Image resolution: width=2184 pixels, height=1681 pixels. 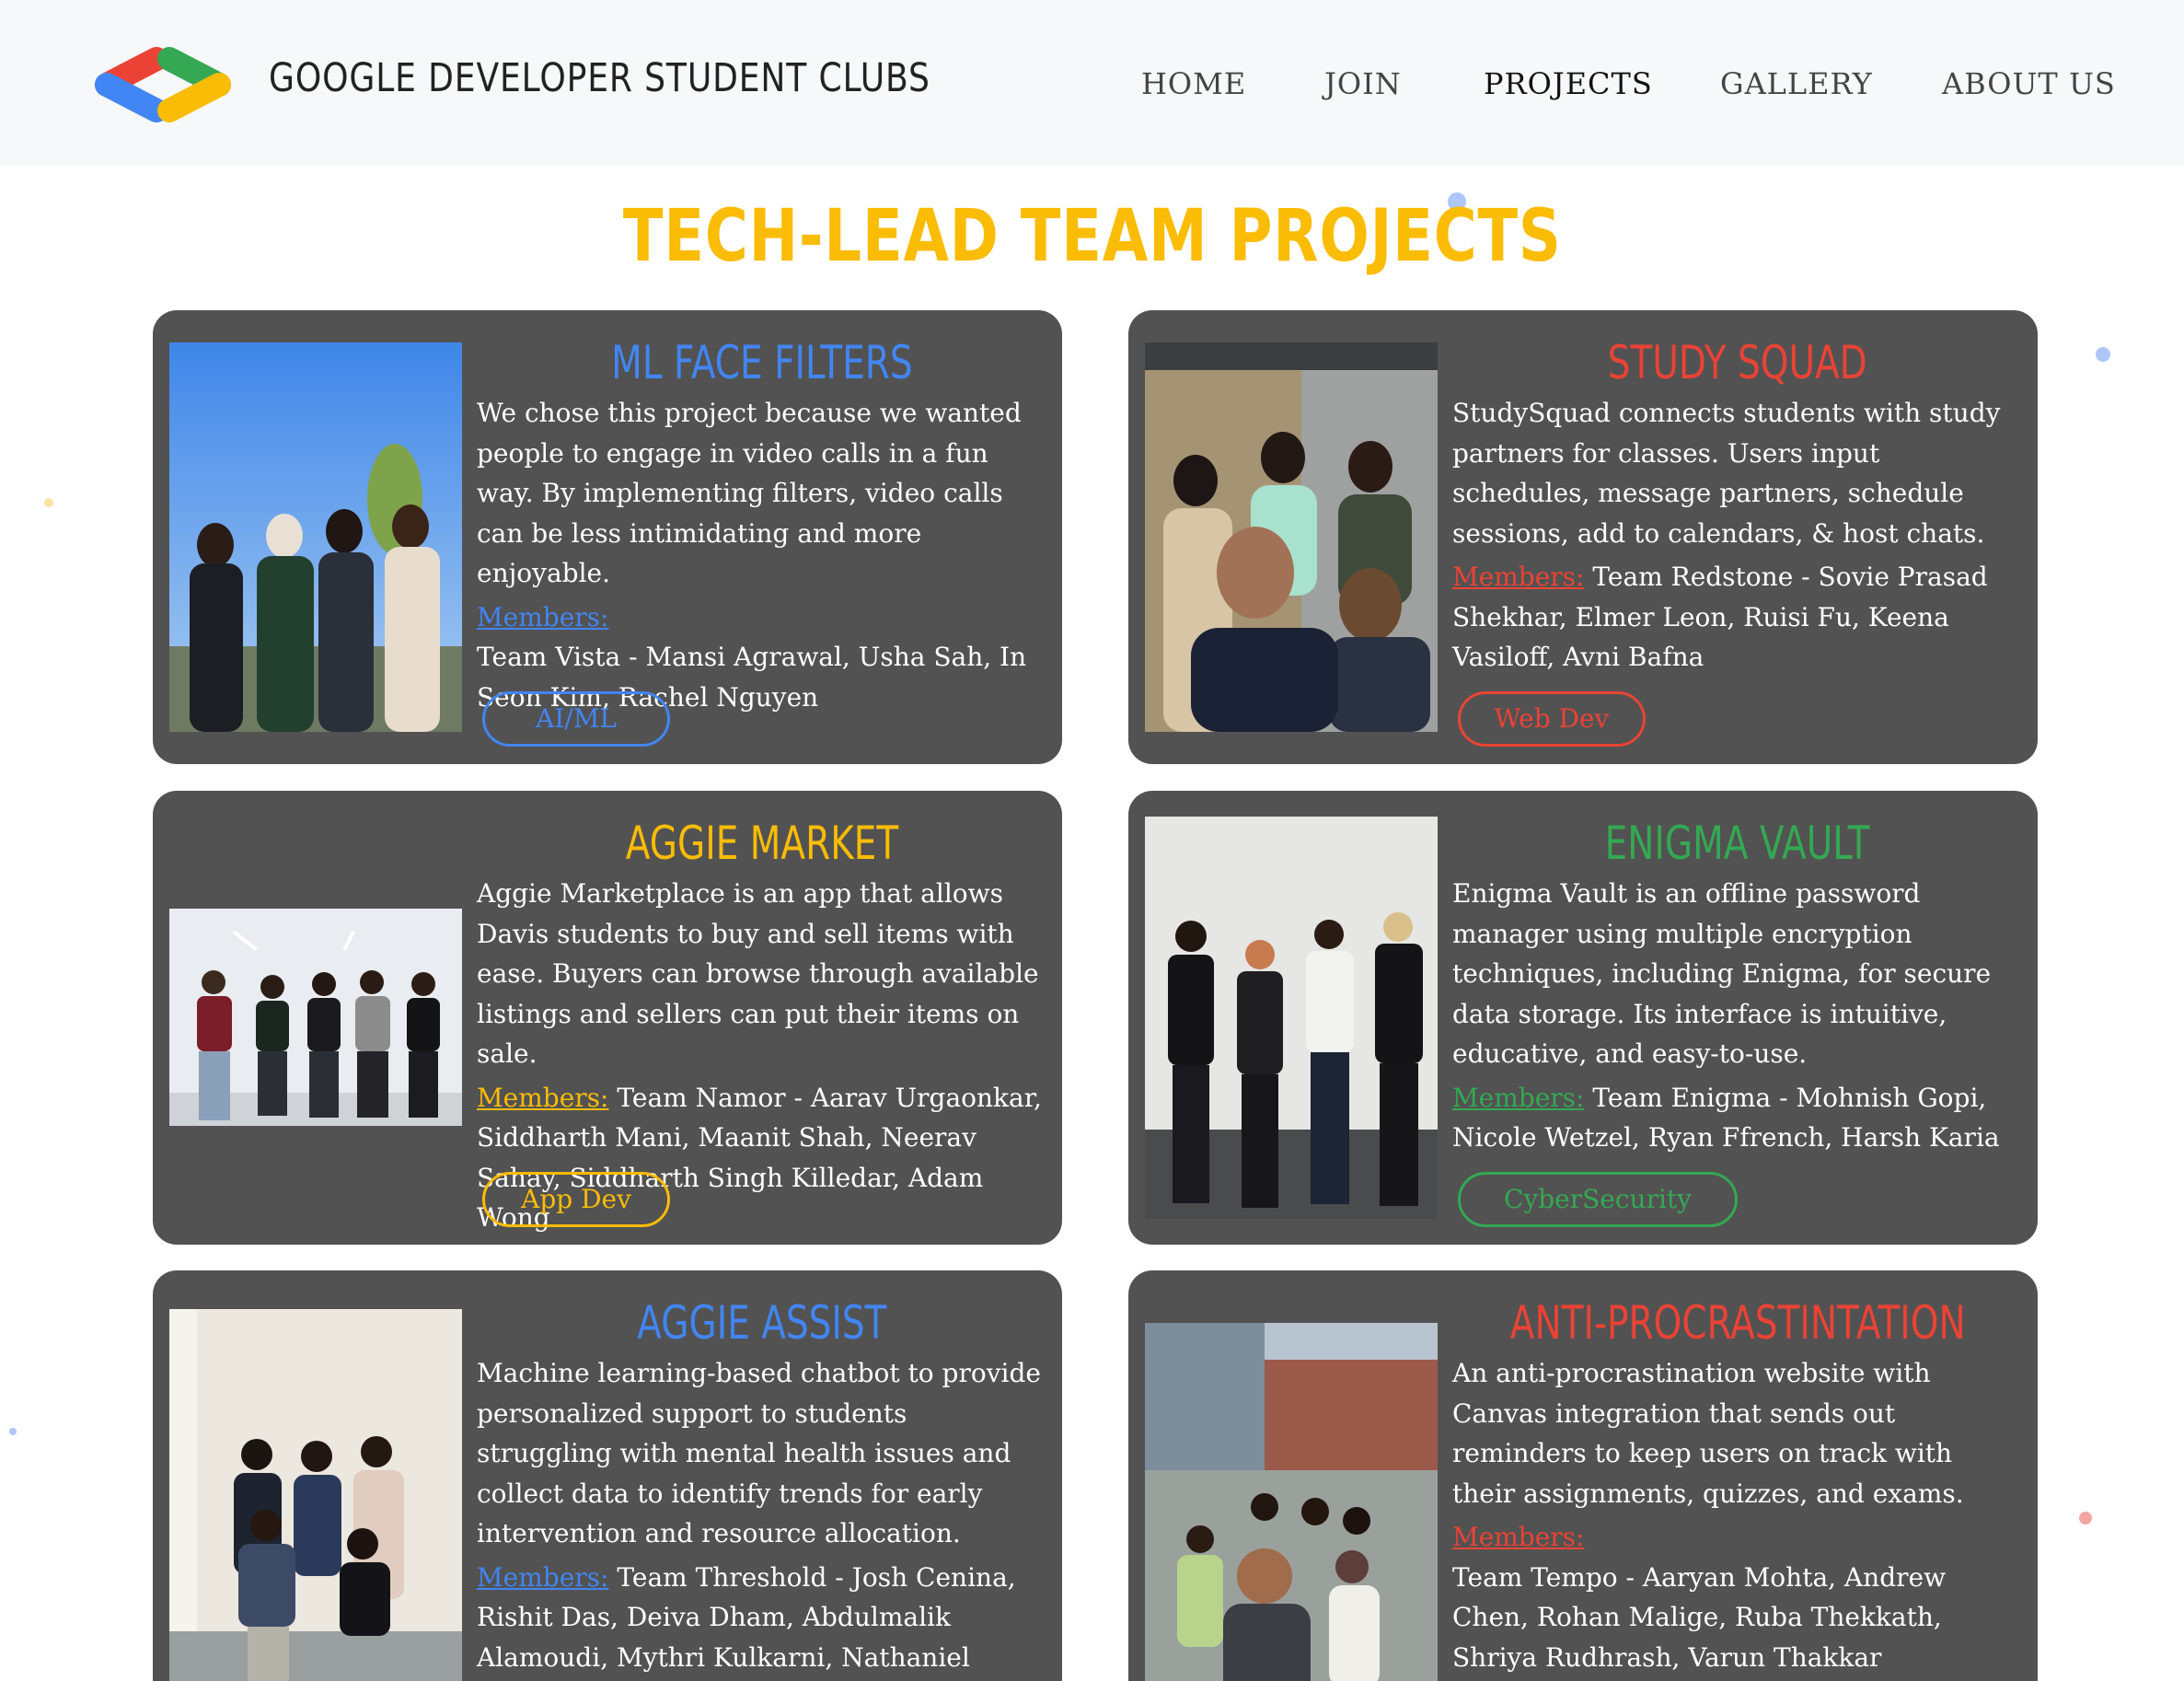 I want to click on project-title: ENIGMA VAULT, so click(x=1737, y=843).